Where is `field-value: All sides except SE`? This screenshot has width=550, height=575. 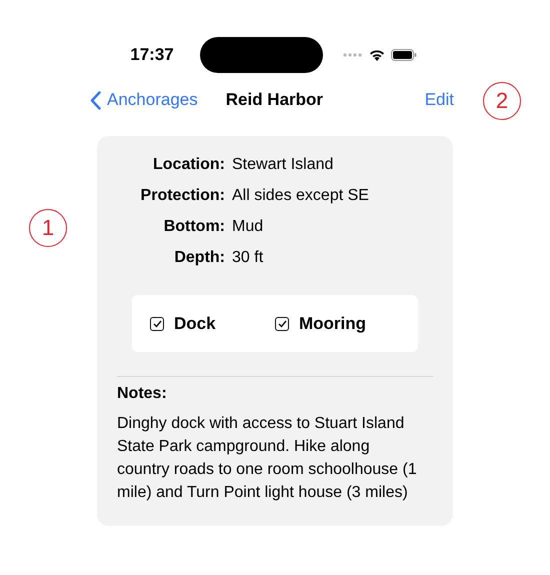 field-value: All sides except SE is located at coordinates (301, 196).